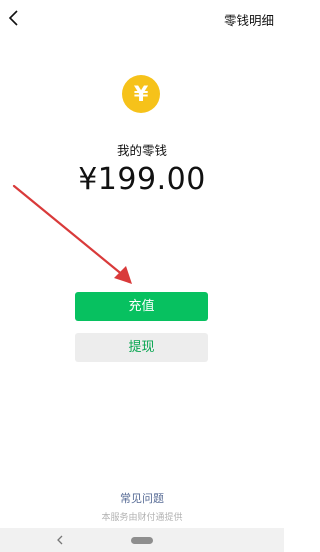 The height and width of the screenshot is (552, 320). What do you see at coordinates (60, 540) in the screenshot?
I see `nav-back-icon` at bounding box center [60, 540].